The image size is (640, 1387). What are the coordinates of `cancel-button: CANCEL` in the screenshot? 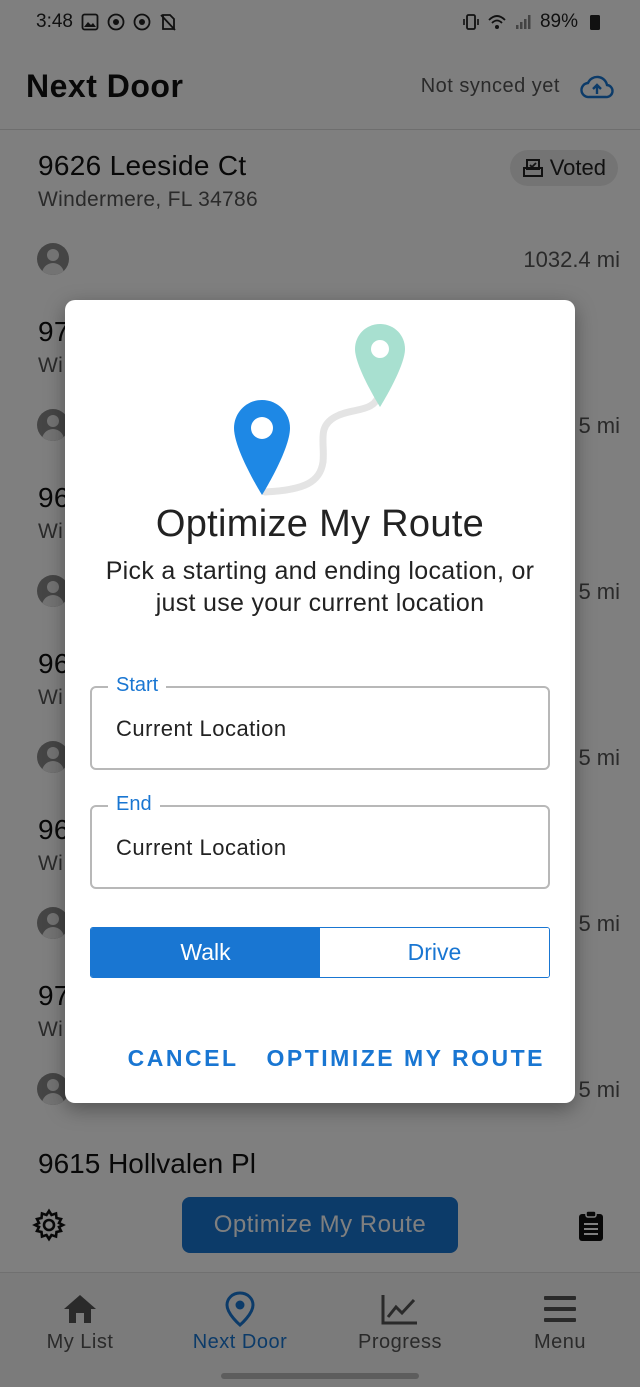 It's located at (183, 1058).